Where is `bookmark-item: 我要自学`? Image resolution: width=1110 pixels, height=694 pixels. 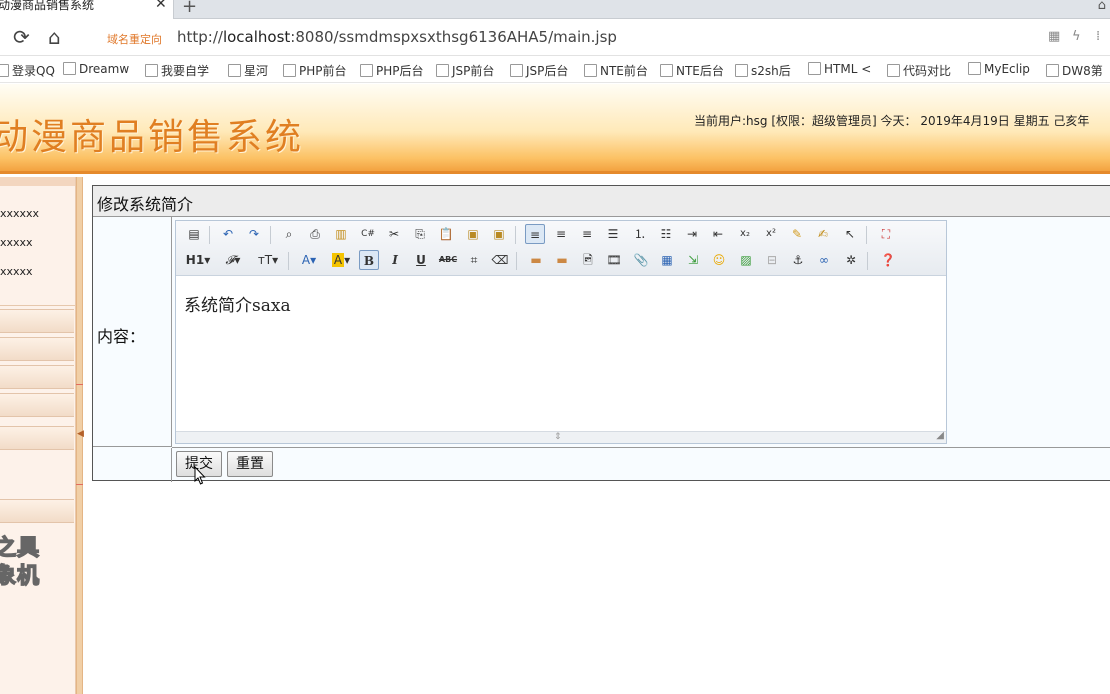 bookmark-item: 我要自学 is located at coordinates (177, 70).